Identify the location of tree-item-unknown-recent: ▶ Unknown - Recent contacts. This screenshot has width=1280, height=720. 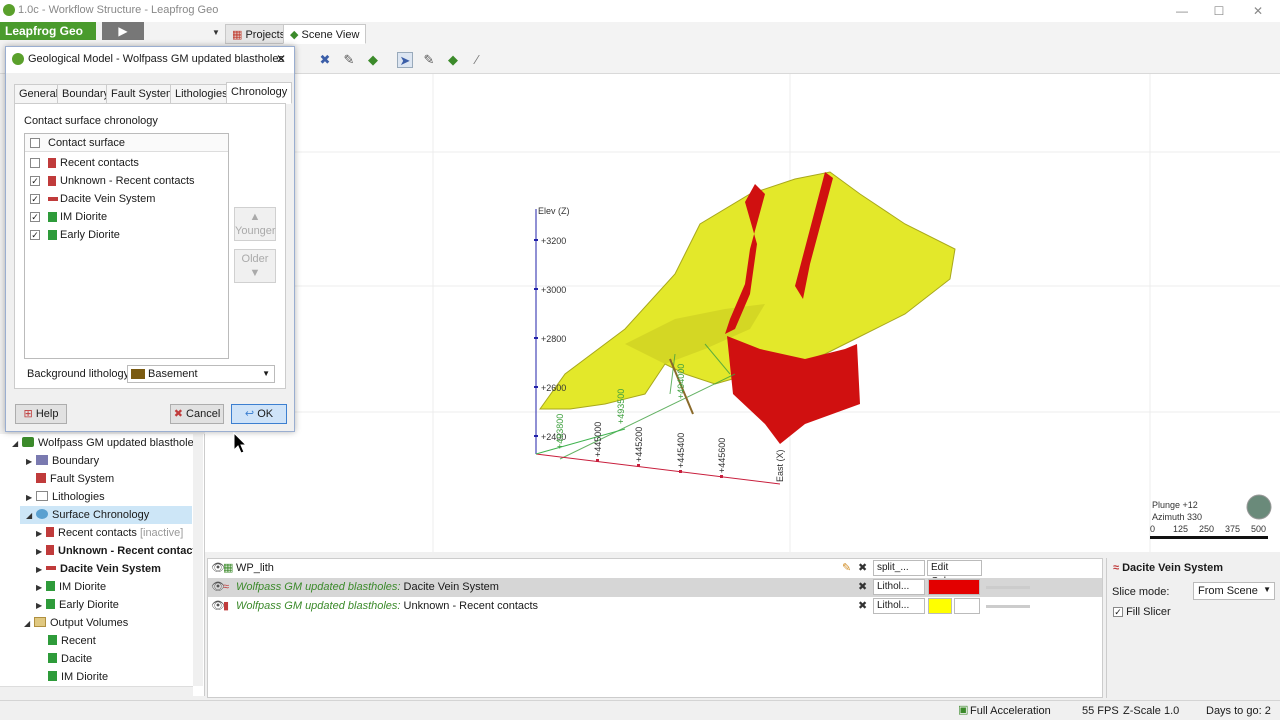
(119, 551).